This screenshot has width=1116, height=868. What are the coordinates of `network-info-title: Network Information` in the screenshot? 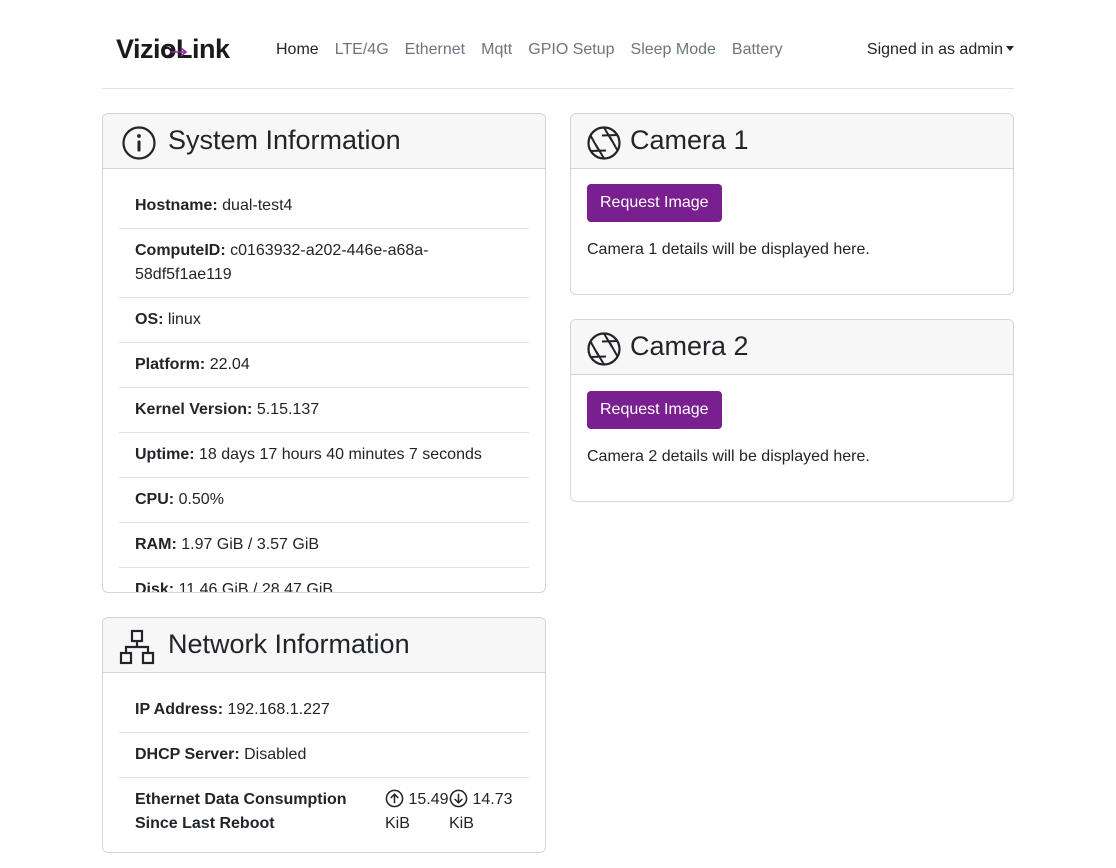 It's located at (289, 644).